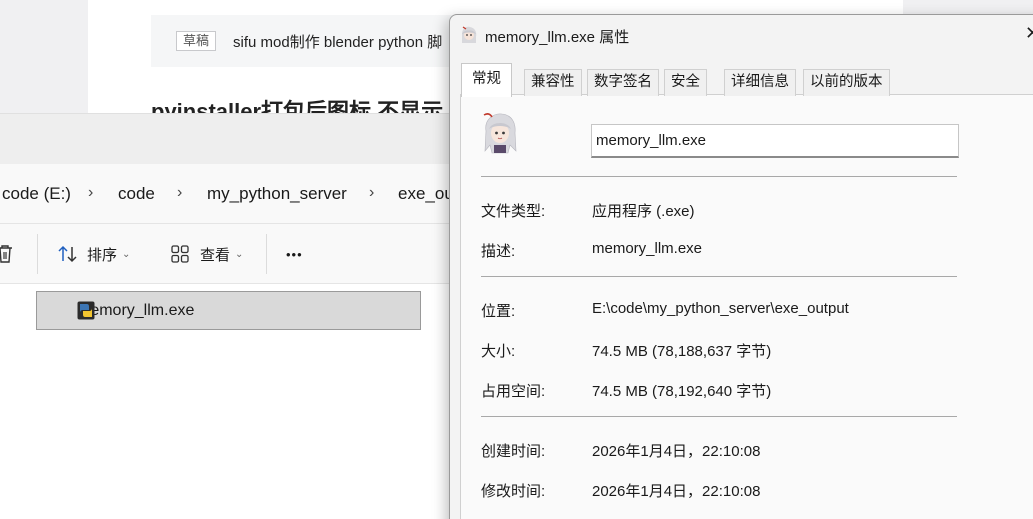 The height and width of the screenshot is (519, 1033). Describe the element at coordinates (676, 491) in the screenshot. I see `modified-value: 2026年1月4日，22:10:08` at that location.